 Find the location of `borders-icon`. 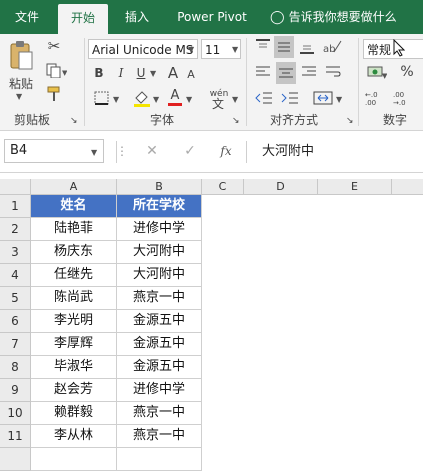

borders-icon is located at coordinates (102, 100).